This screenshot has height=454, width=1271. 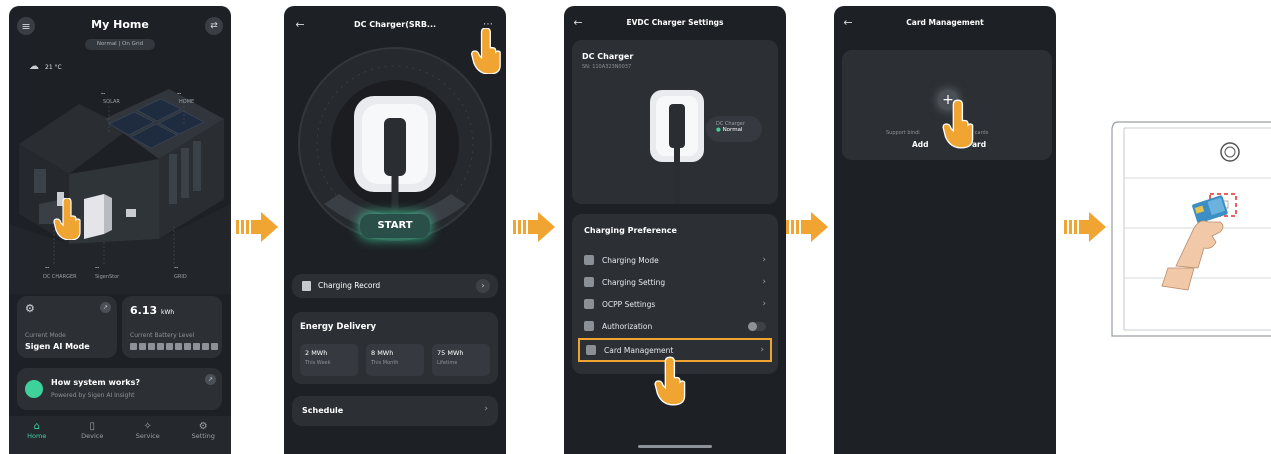 What do you see at coordinates (174, 346) in the screenshot?
I see `battery-level-bar` at bounding box center [174, 346].